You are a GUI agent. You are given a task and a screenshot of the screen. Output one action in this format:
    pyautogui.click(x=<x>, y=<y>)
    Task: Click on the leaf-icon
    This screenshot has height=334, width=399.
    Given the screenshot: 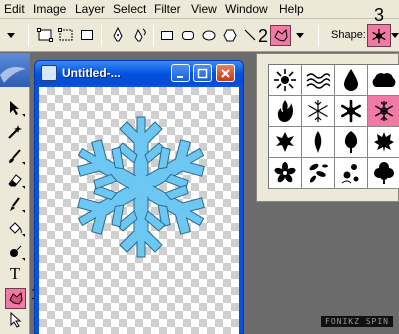 What is the action you would take?
    pyautogui.click(x=285, y=142)
    